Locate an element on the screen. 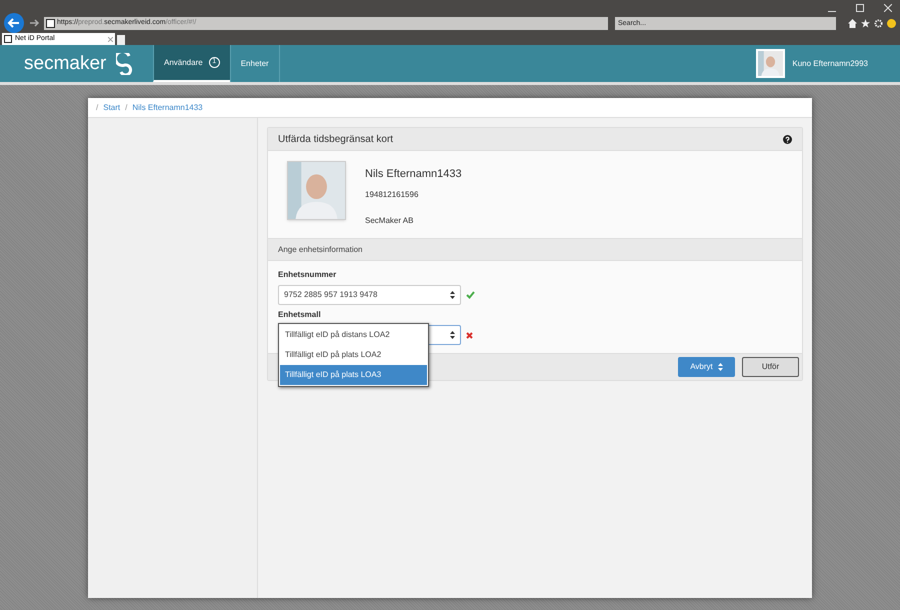 The width and height of the screenshot is (900, 610). breadcrumb-link: Start is located at coordinates (111, 108).